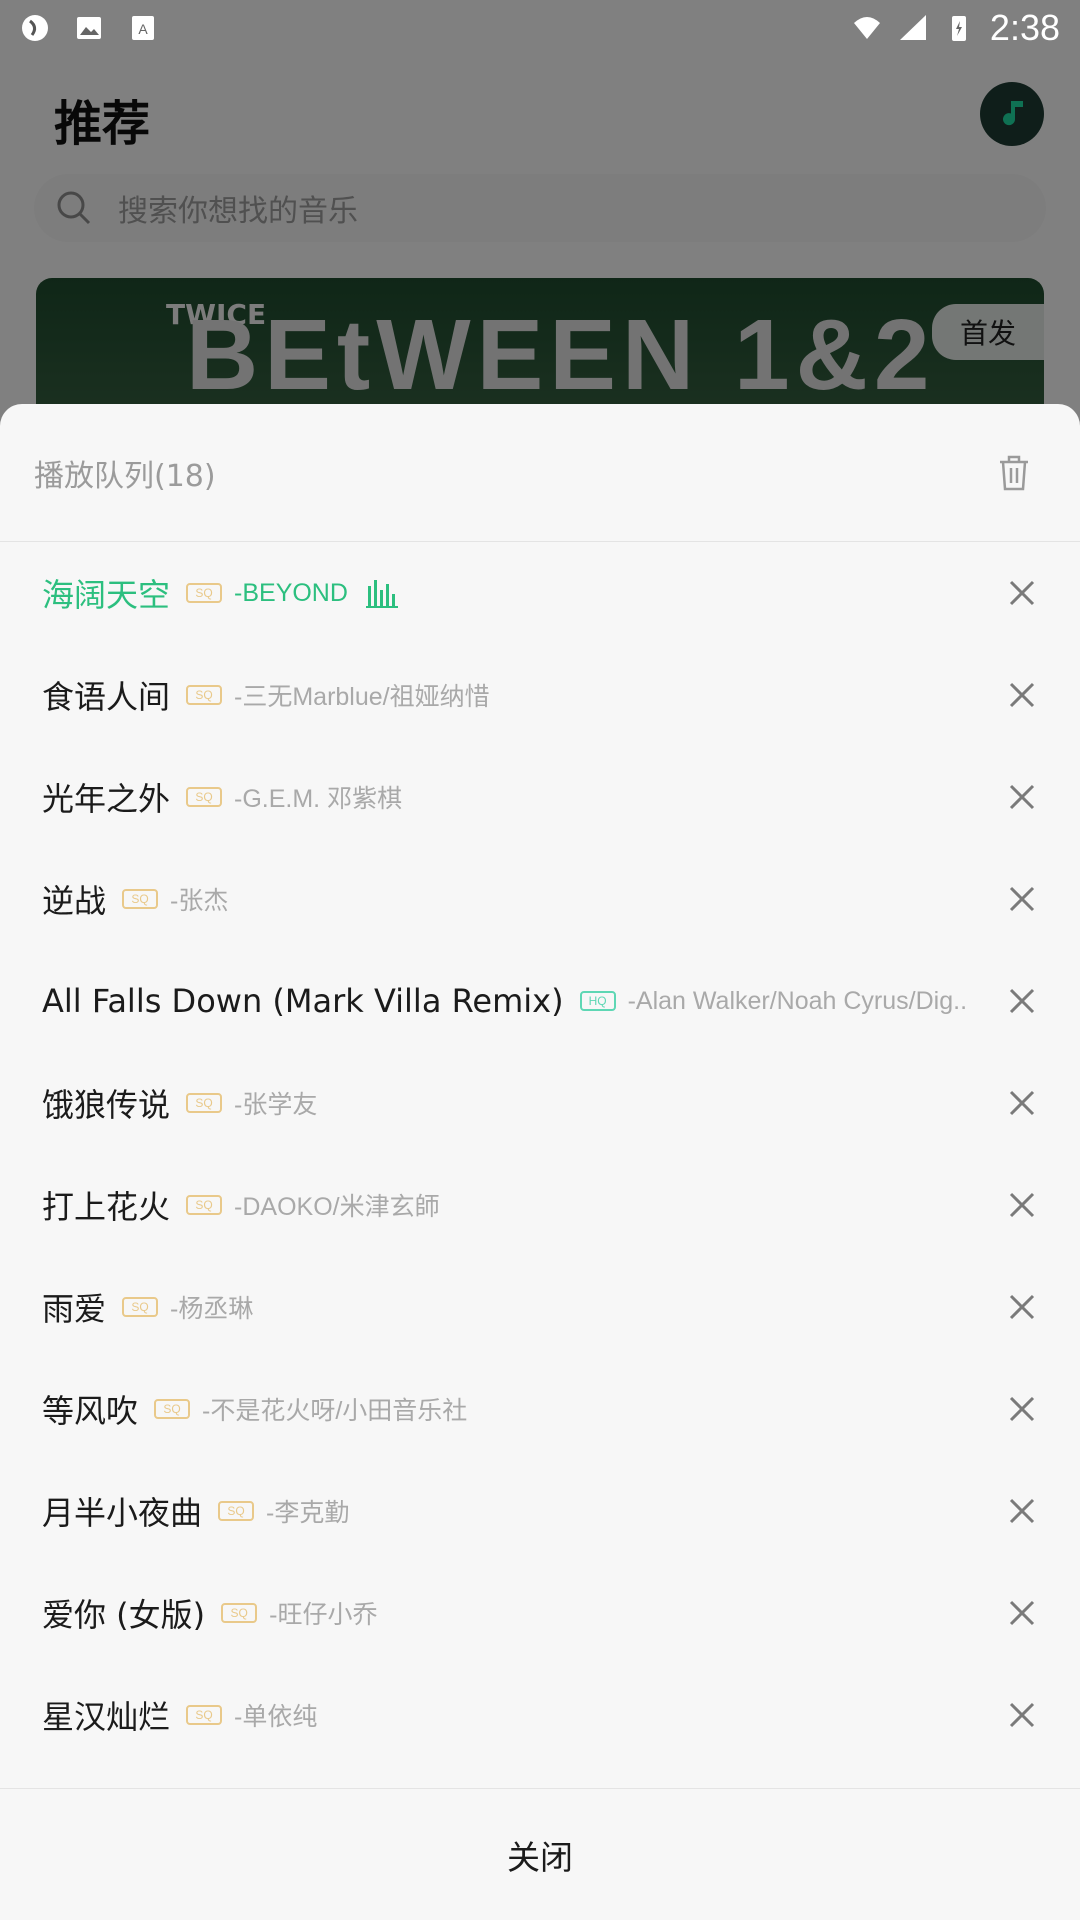  Describe the element at coordinates (597, 1001) in the screenshot. I see `quality-badge: HQ` at that location.